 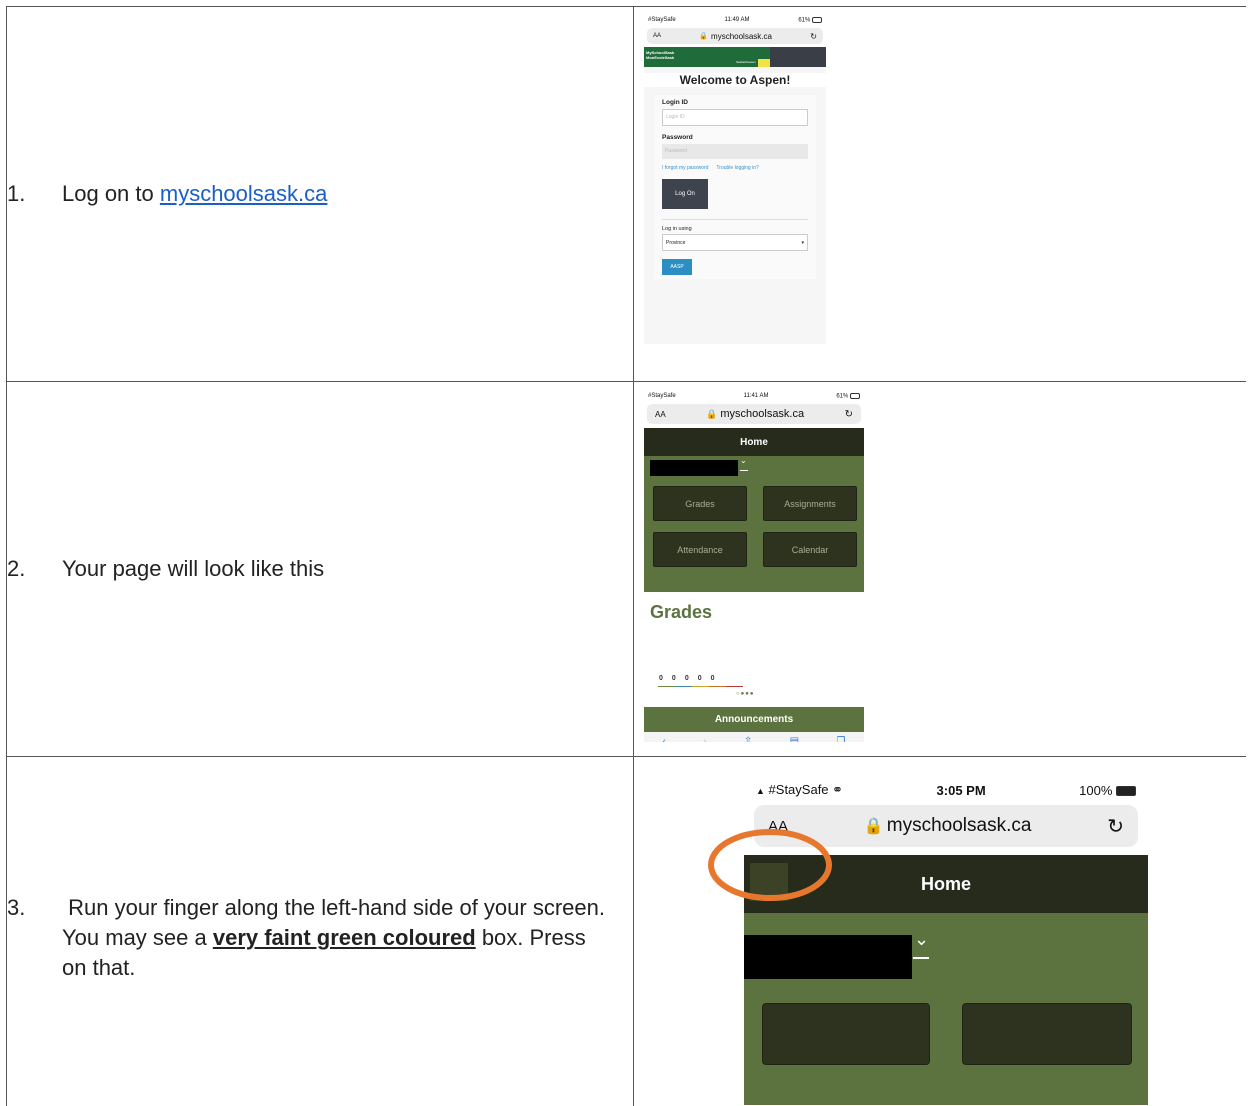 What do you see at coordinates (961, 790) in the screenshot?
I see `time-label: 3:05 PM` at bounding box center [961, 790].